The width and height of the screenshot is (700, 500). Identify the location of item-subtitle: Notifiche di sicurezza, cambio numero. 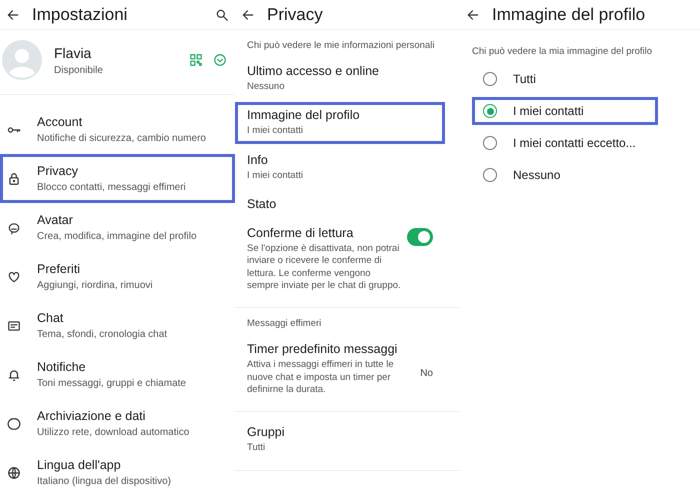
(121, 138).